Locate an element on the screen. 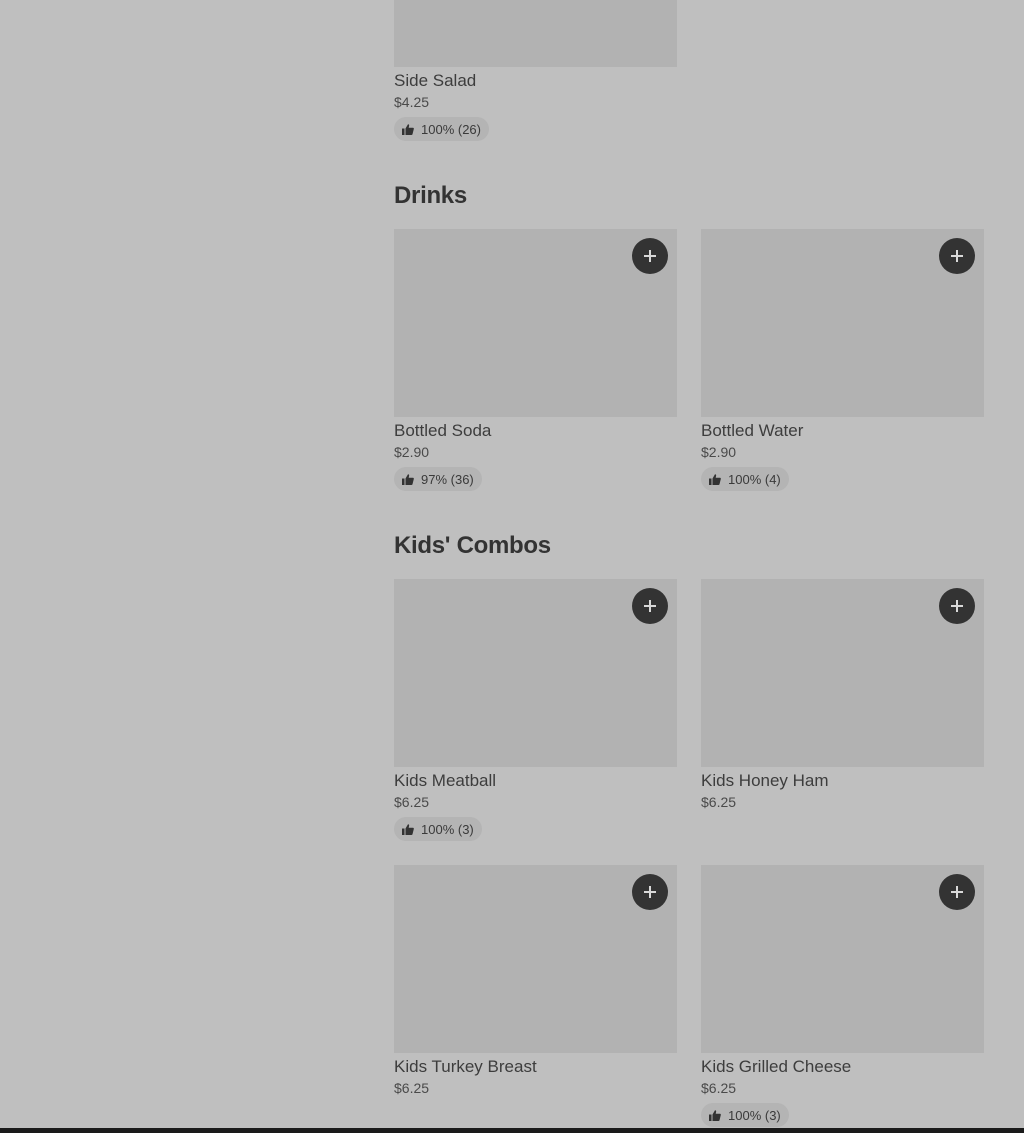  item-name: Bottled Water is located at coordinates (752, 430).